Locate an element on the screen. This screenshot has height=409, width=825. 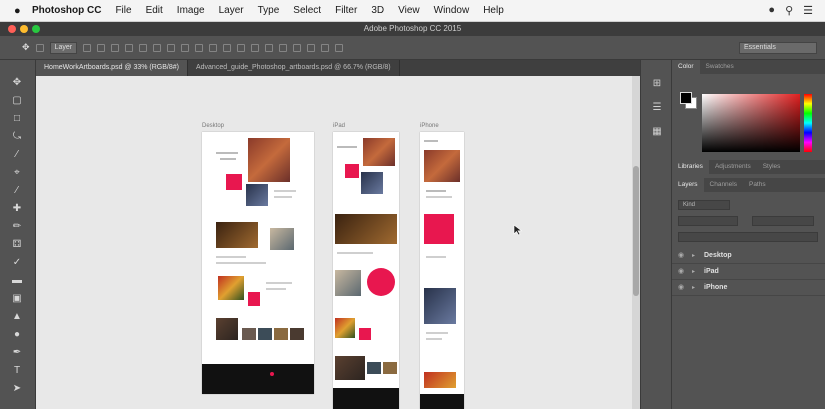
artboard-ipad is located at coordinates (366, 270).